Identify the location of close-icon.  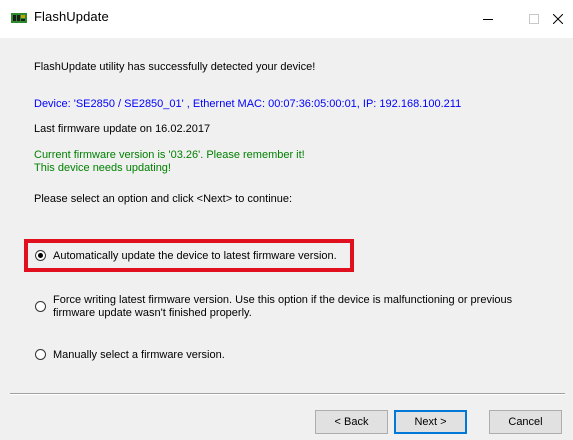
(557, 19).